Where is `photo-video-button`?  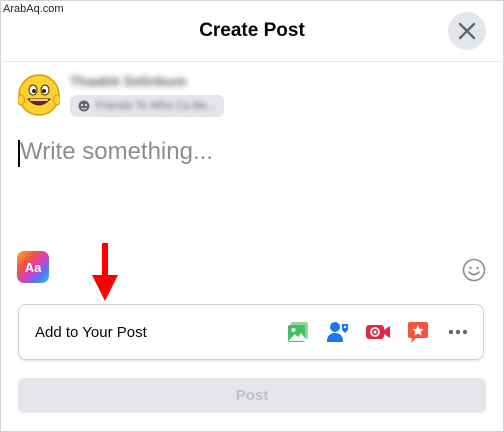
photo-video-button is located at coordinates (298, 332).